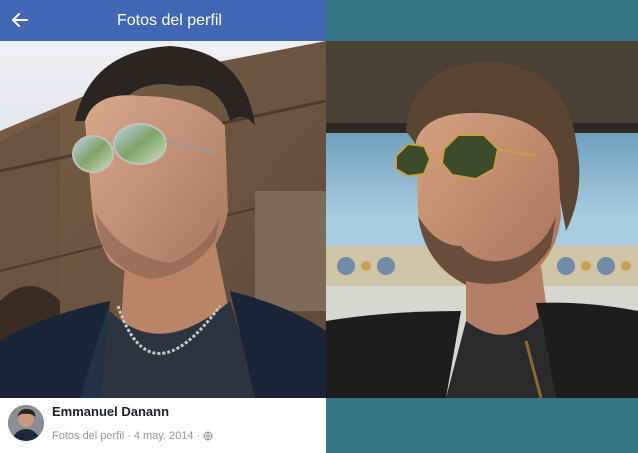 This screenshot has height=453, width=638. What do you see at coordinates (132, 436) in the screenshot?
I see `post-meta: Fotos del perfil · 4 may. 2014 ·` at bounding box center [132, 436].